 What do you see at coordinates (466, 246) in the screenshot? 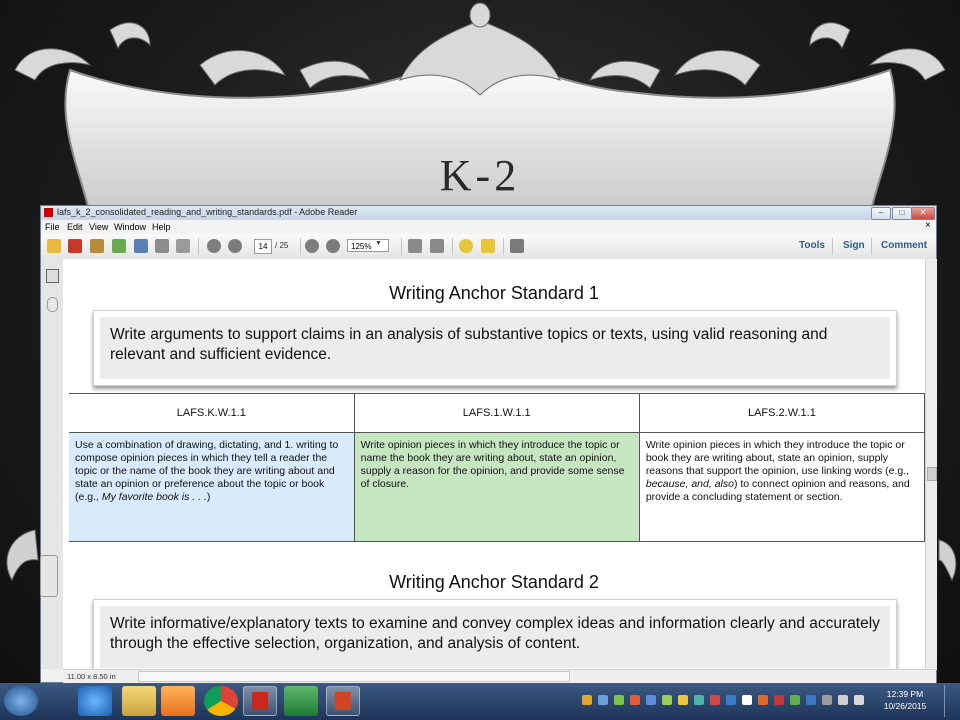
I see `sticky-note-icon` at bounding box center [466, 246].